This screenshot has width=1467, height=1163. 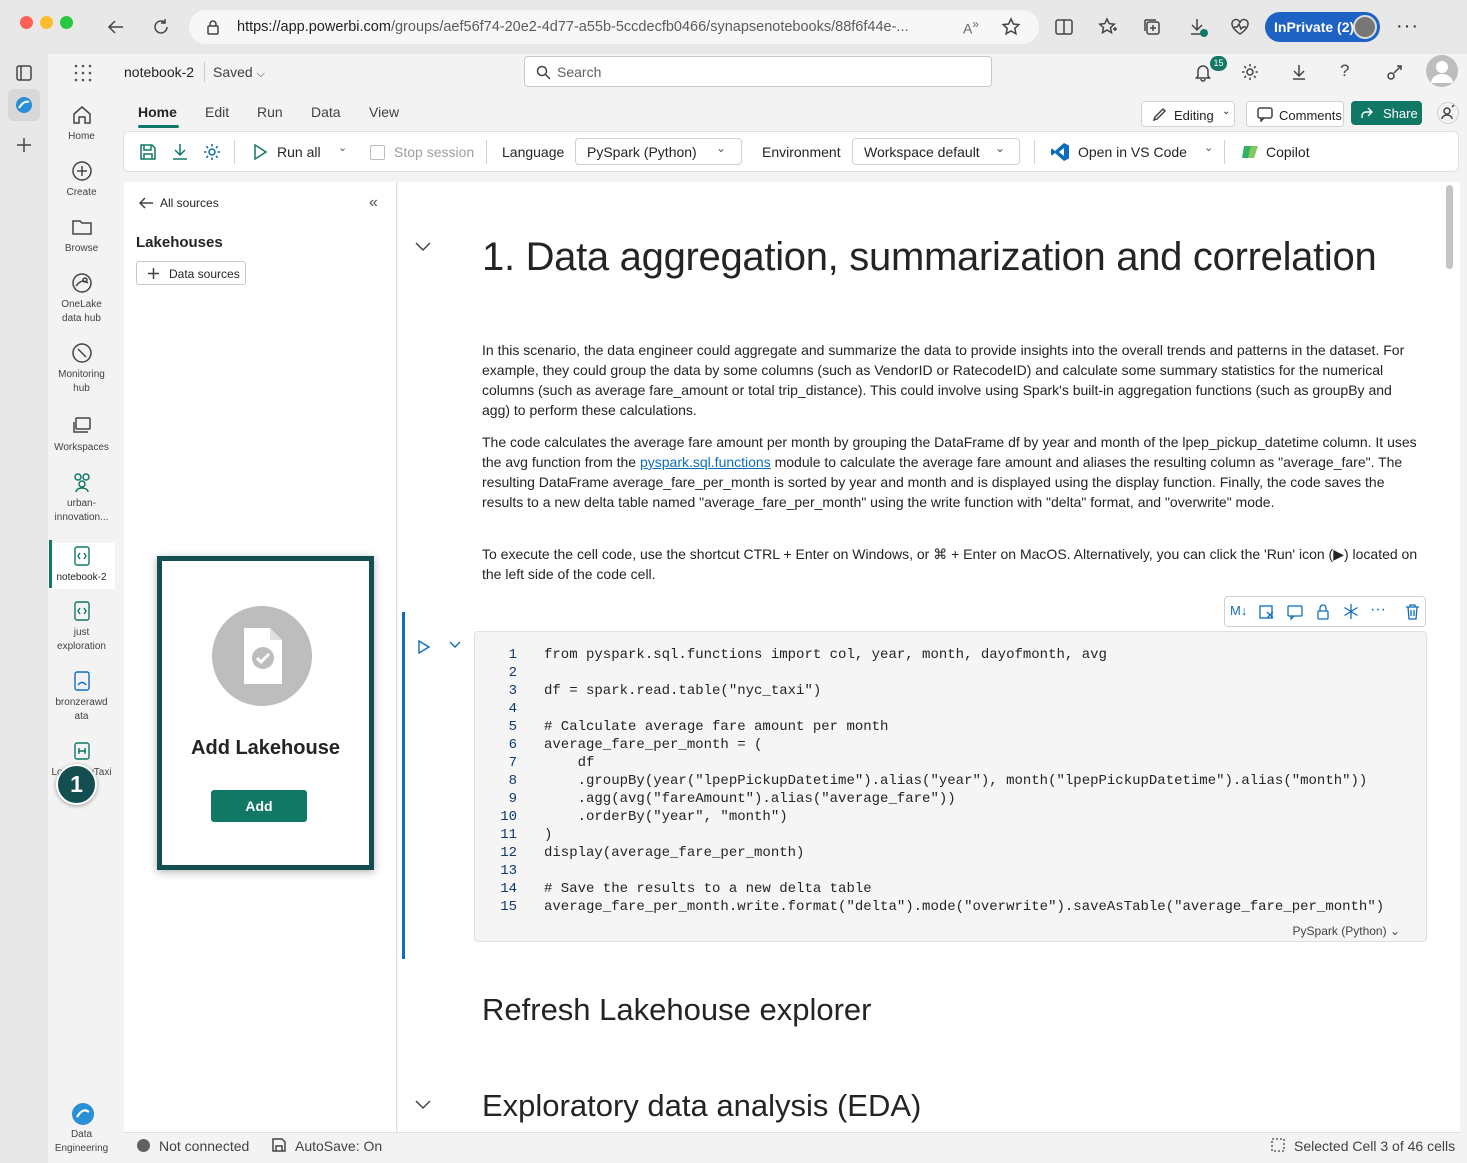 What do you see at coordinates (81, 697) in the screenshot?
I see `nav-bronzerawdata: bronzerawdata` at bounding box center [81, 697].